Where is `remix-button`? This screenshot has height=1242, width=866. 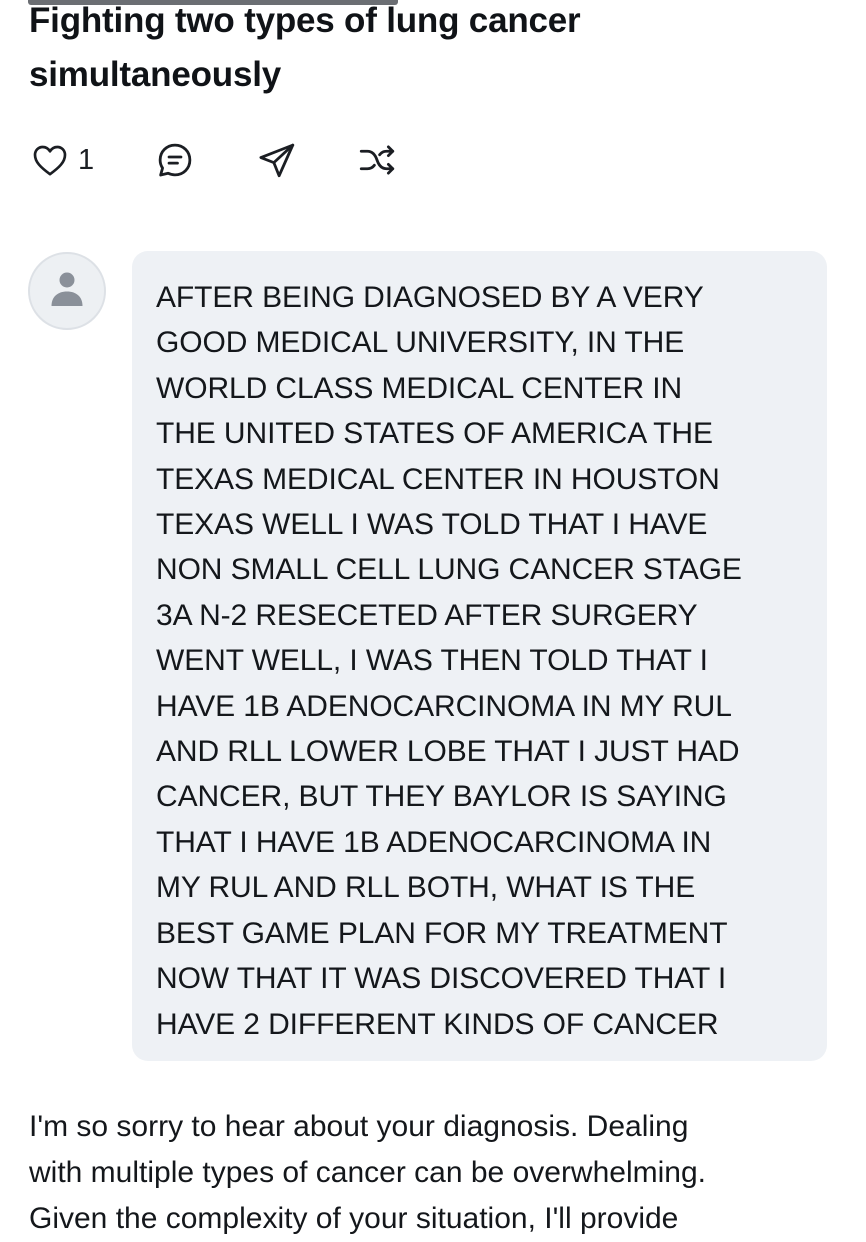
remix-button is located at coordinates (377, 160).